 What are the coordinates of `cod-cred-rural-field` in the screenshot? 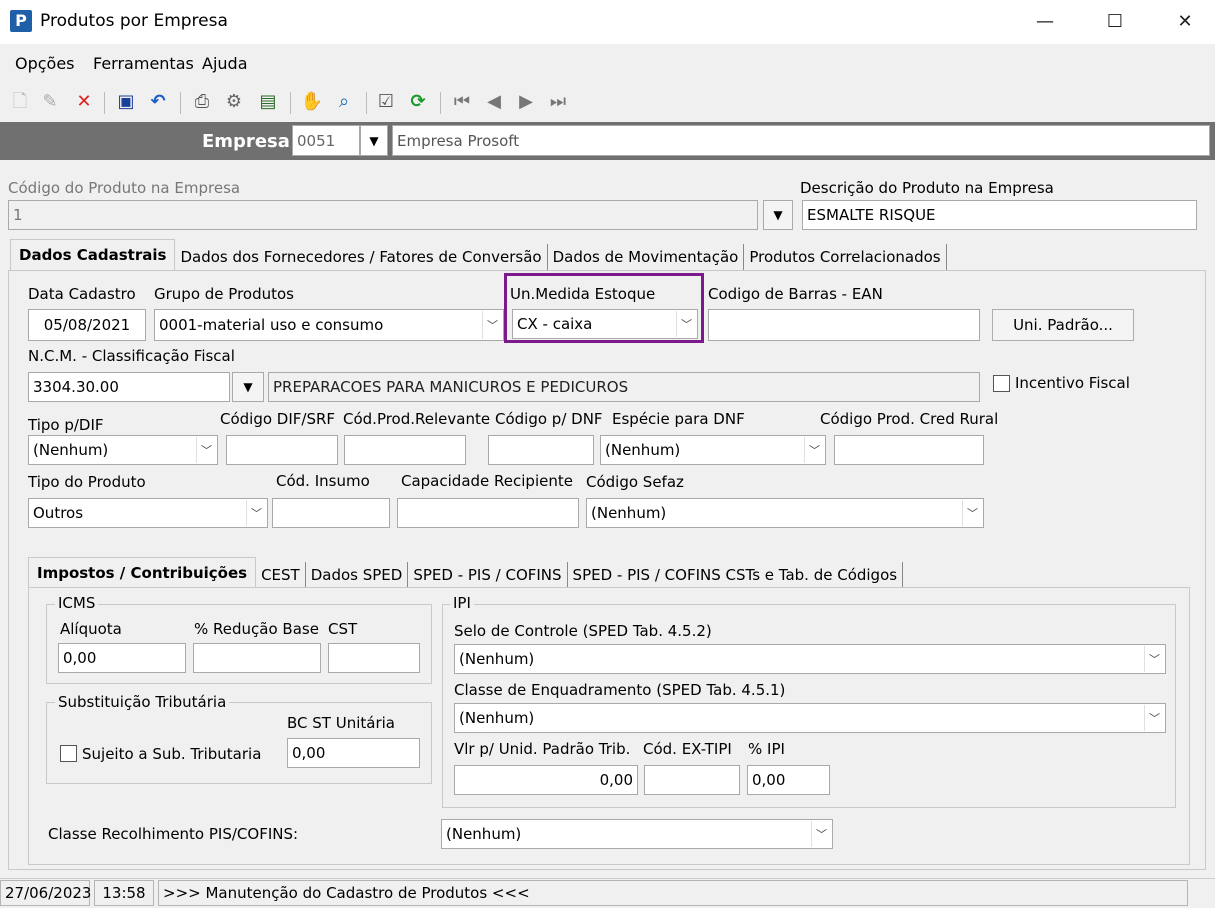 It's located at (909, 450).